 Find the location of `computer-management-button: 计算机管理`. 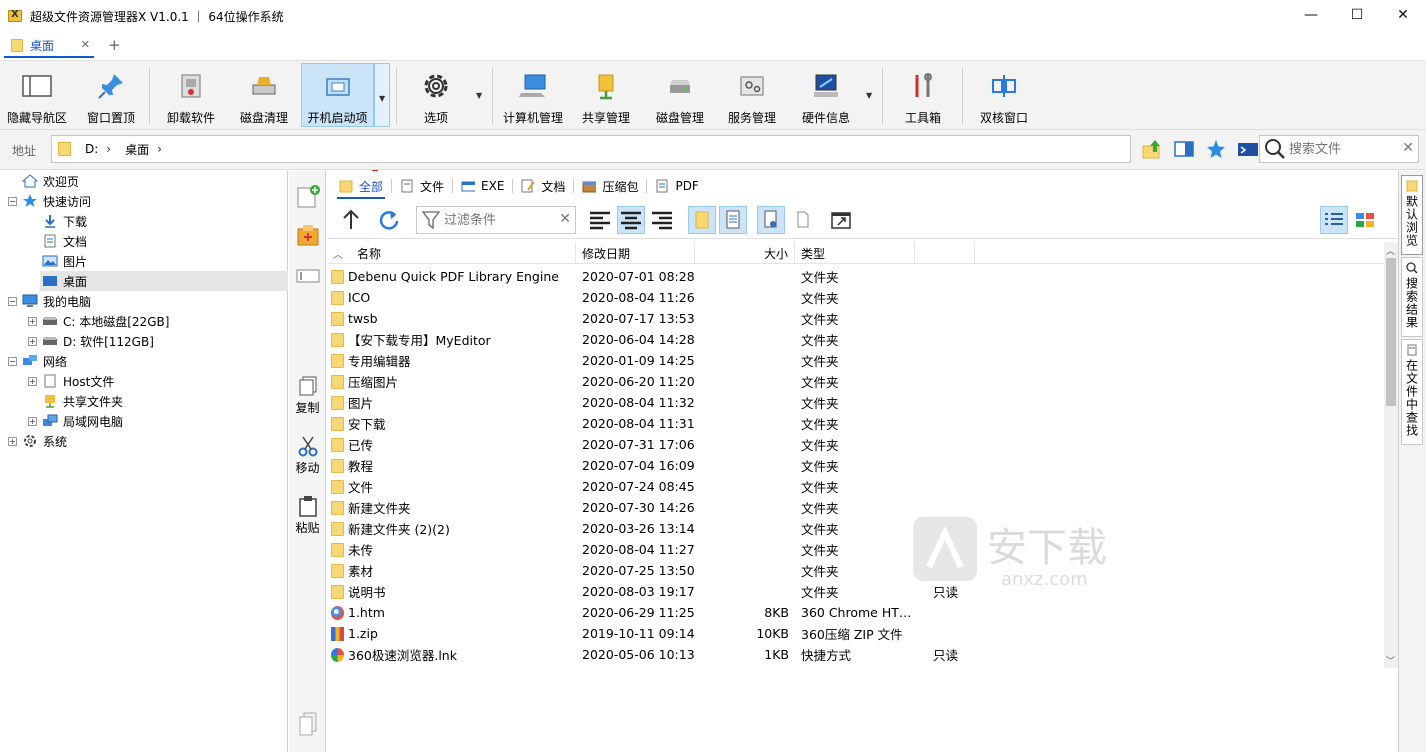

computer-management-button: 计算机管理 is located at coordinates (533, 95).